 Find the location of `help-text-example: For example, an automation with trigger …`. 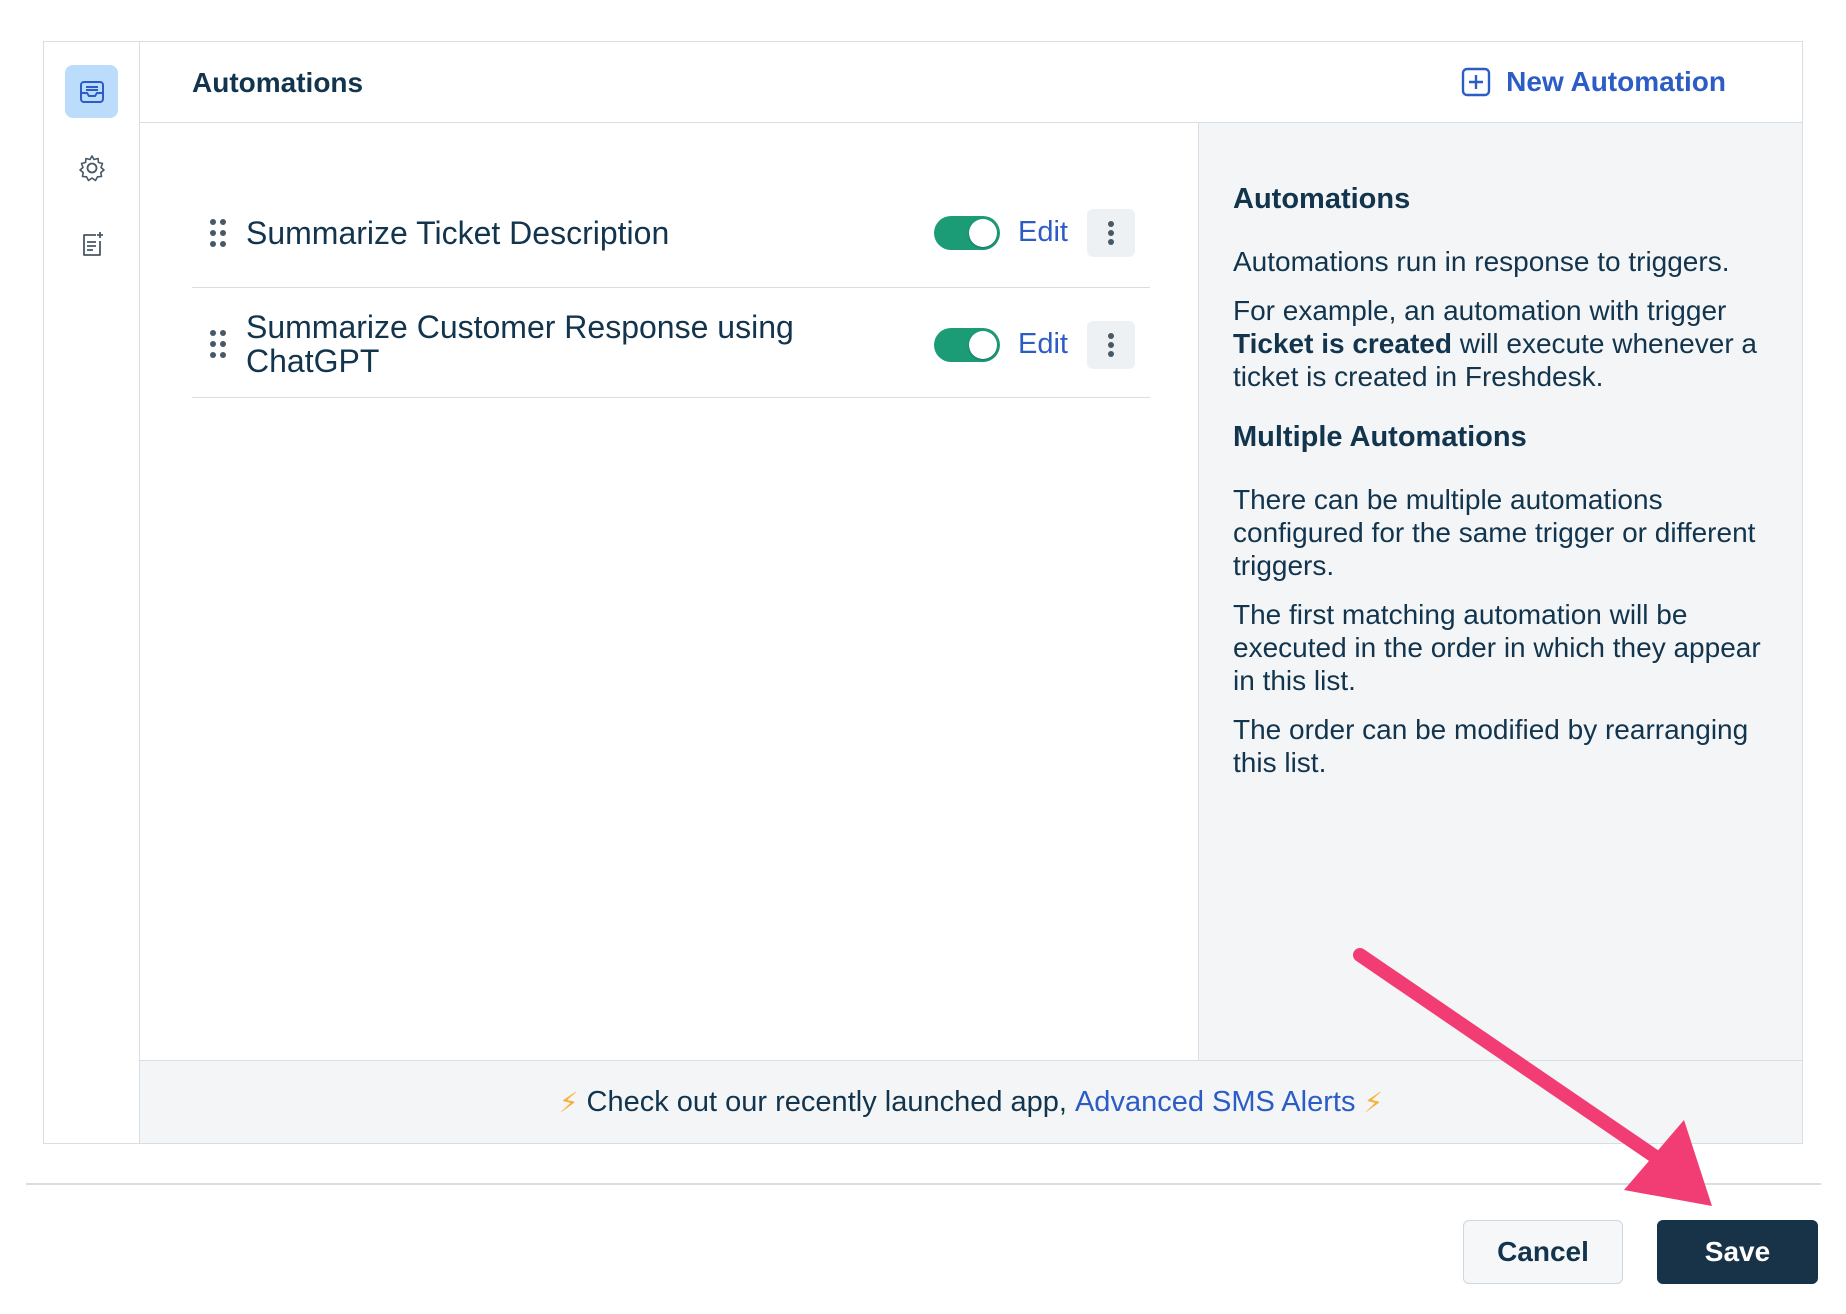

help-text-example: For example, an automation with trigger … is located at coordinates (1495, 343).